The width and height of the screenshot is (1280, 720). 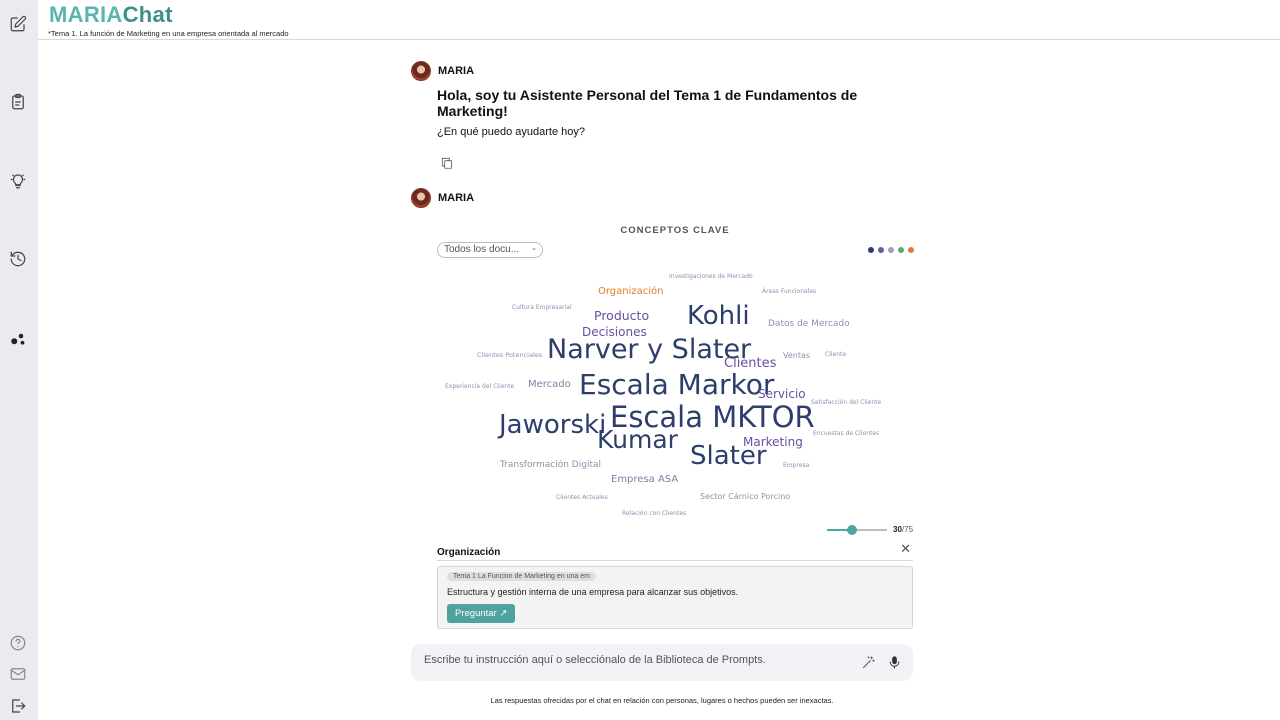 I want to click on cloud-word: Satisfacción del Cliente, so click(x=846, y=403).